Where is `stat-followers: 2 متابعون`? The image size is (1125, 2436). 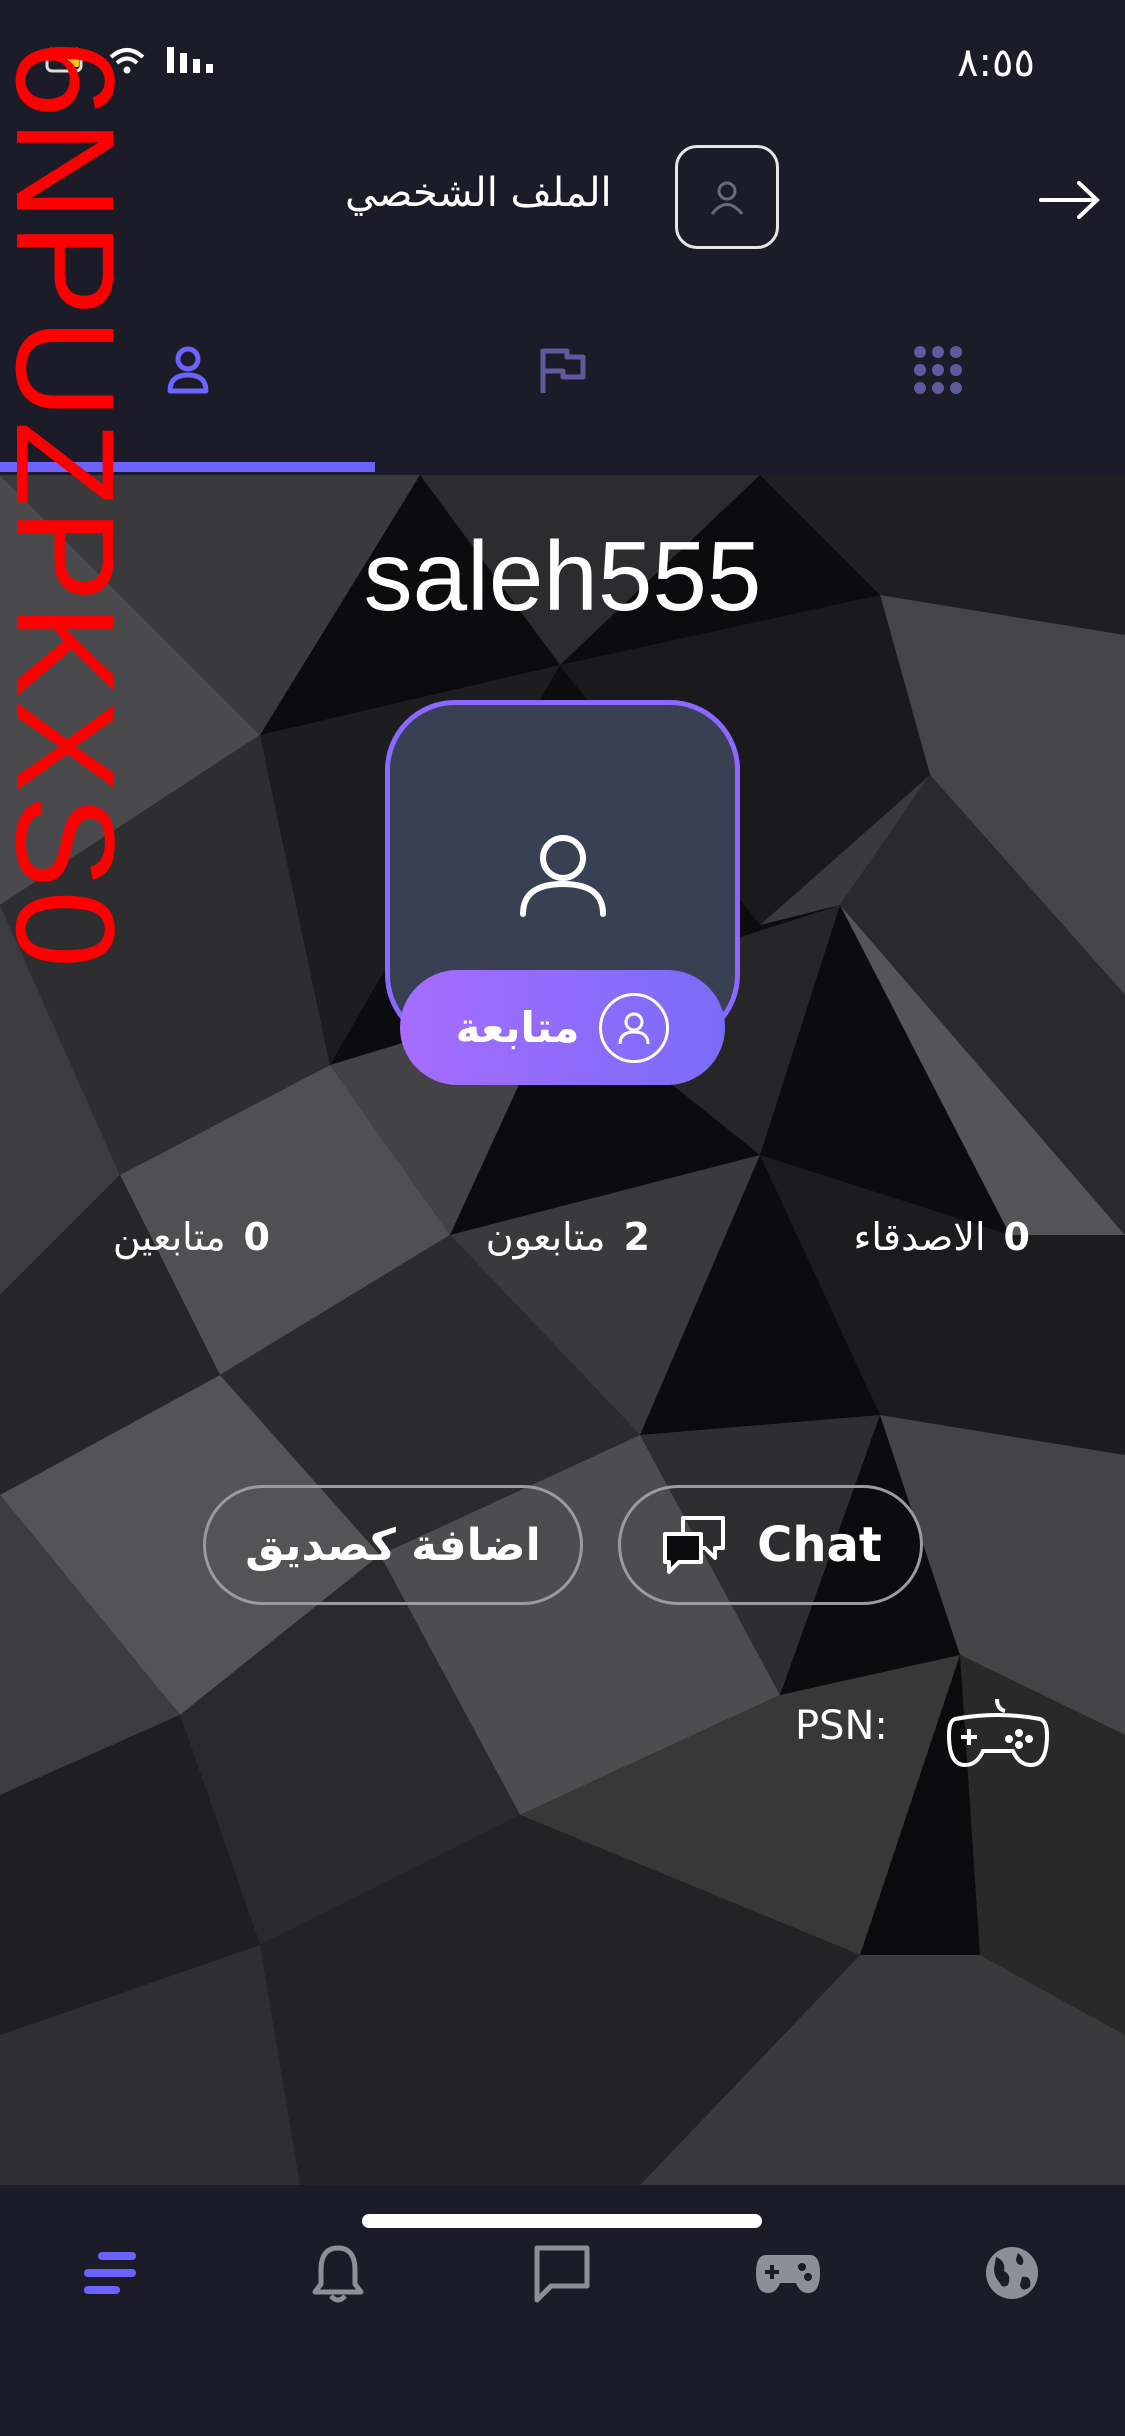
stat-followers: 2 متابعون is located at coordinates (568, 1237).